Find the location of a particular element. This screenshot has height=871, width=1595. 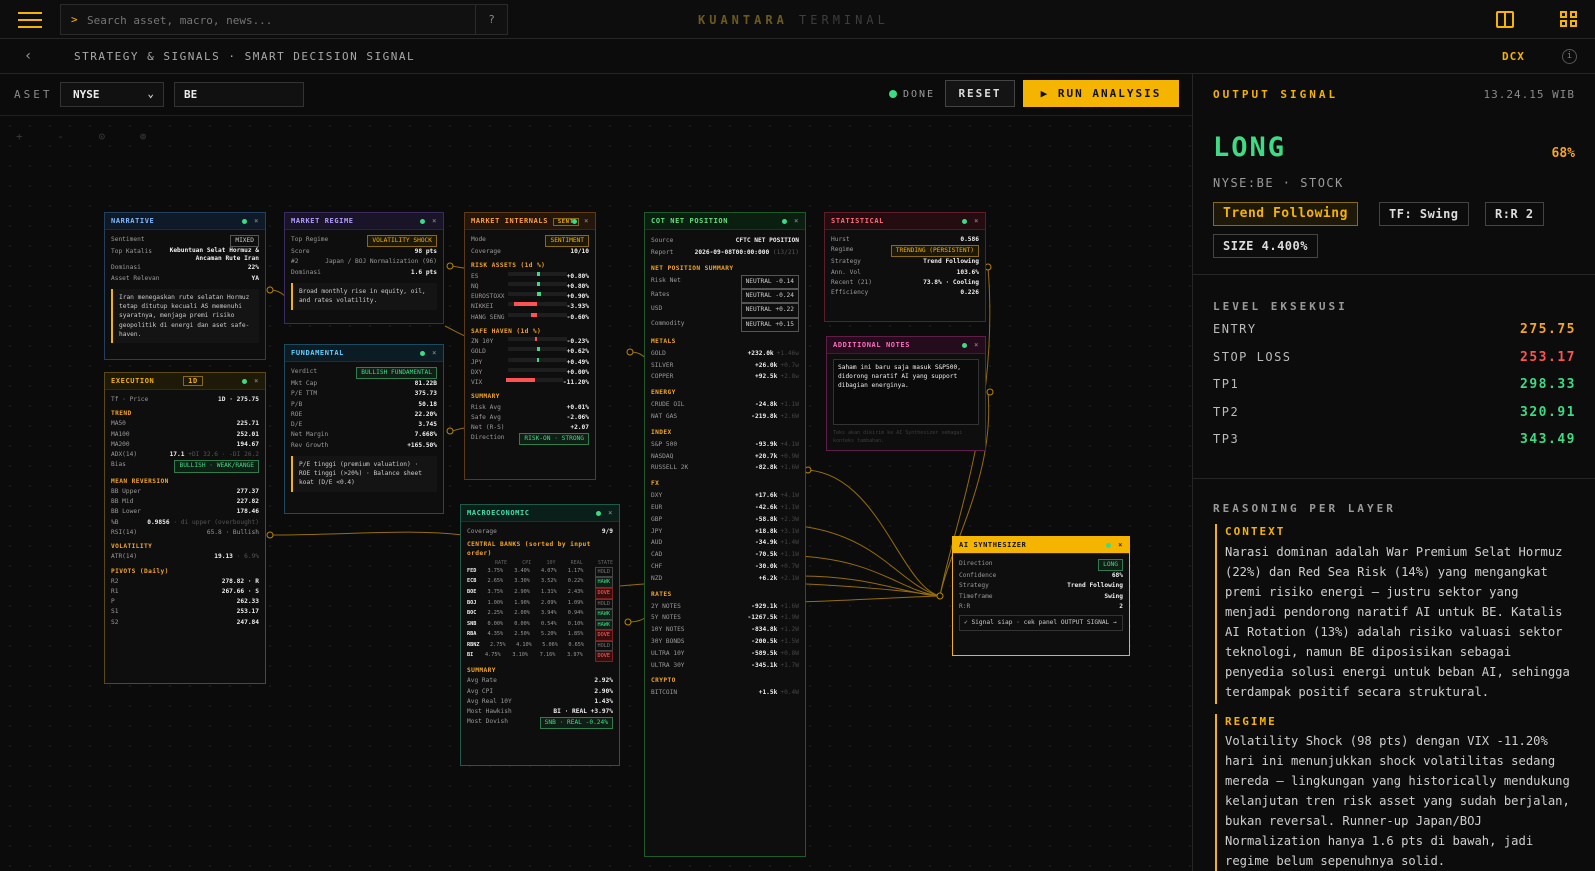

grid-layout-icon is located at coordinates (1569, 19).